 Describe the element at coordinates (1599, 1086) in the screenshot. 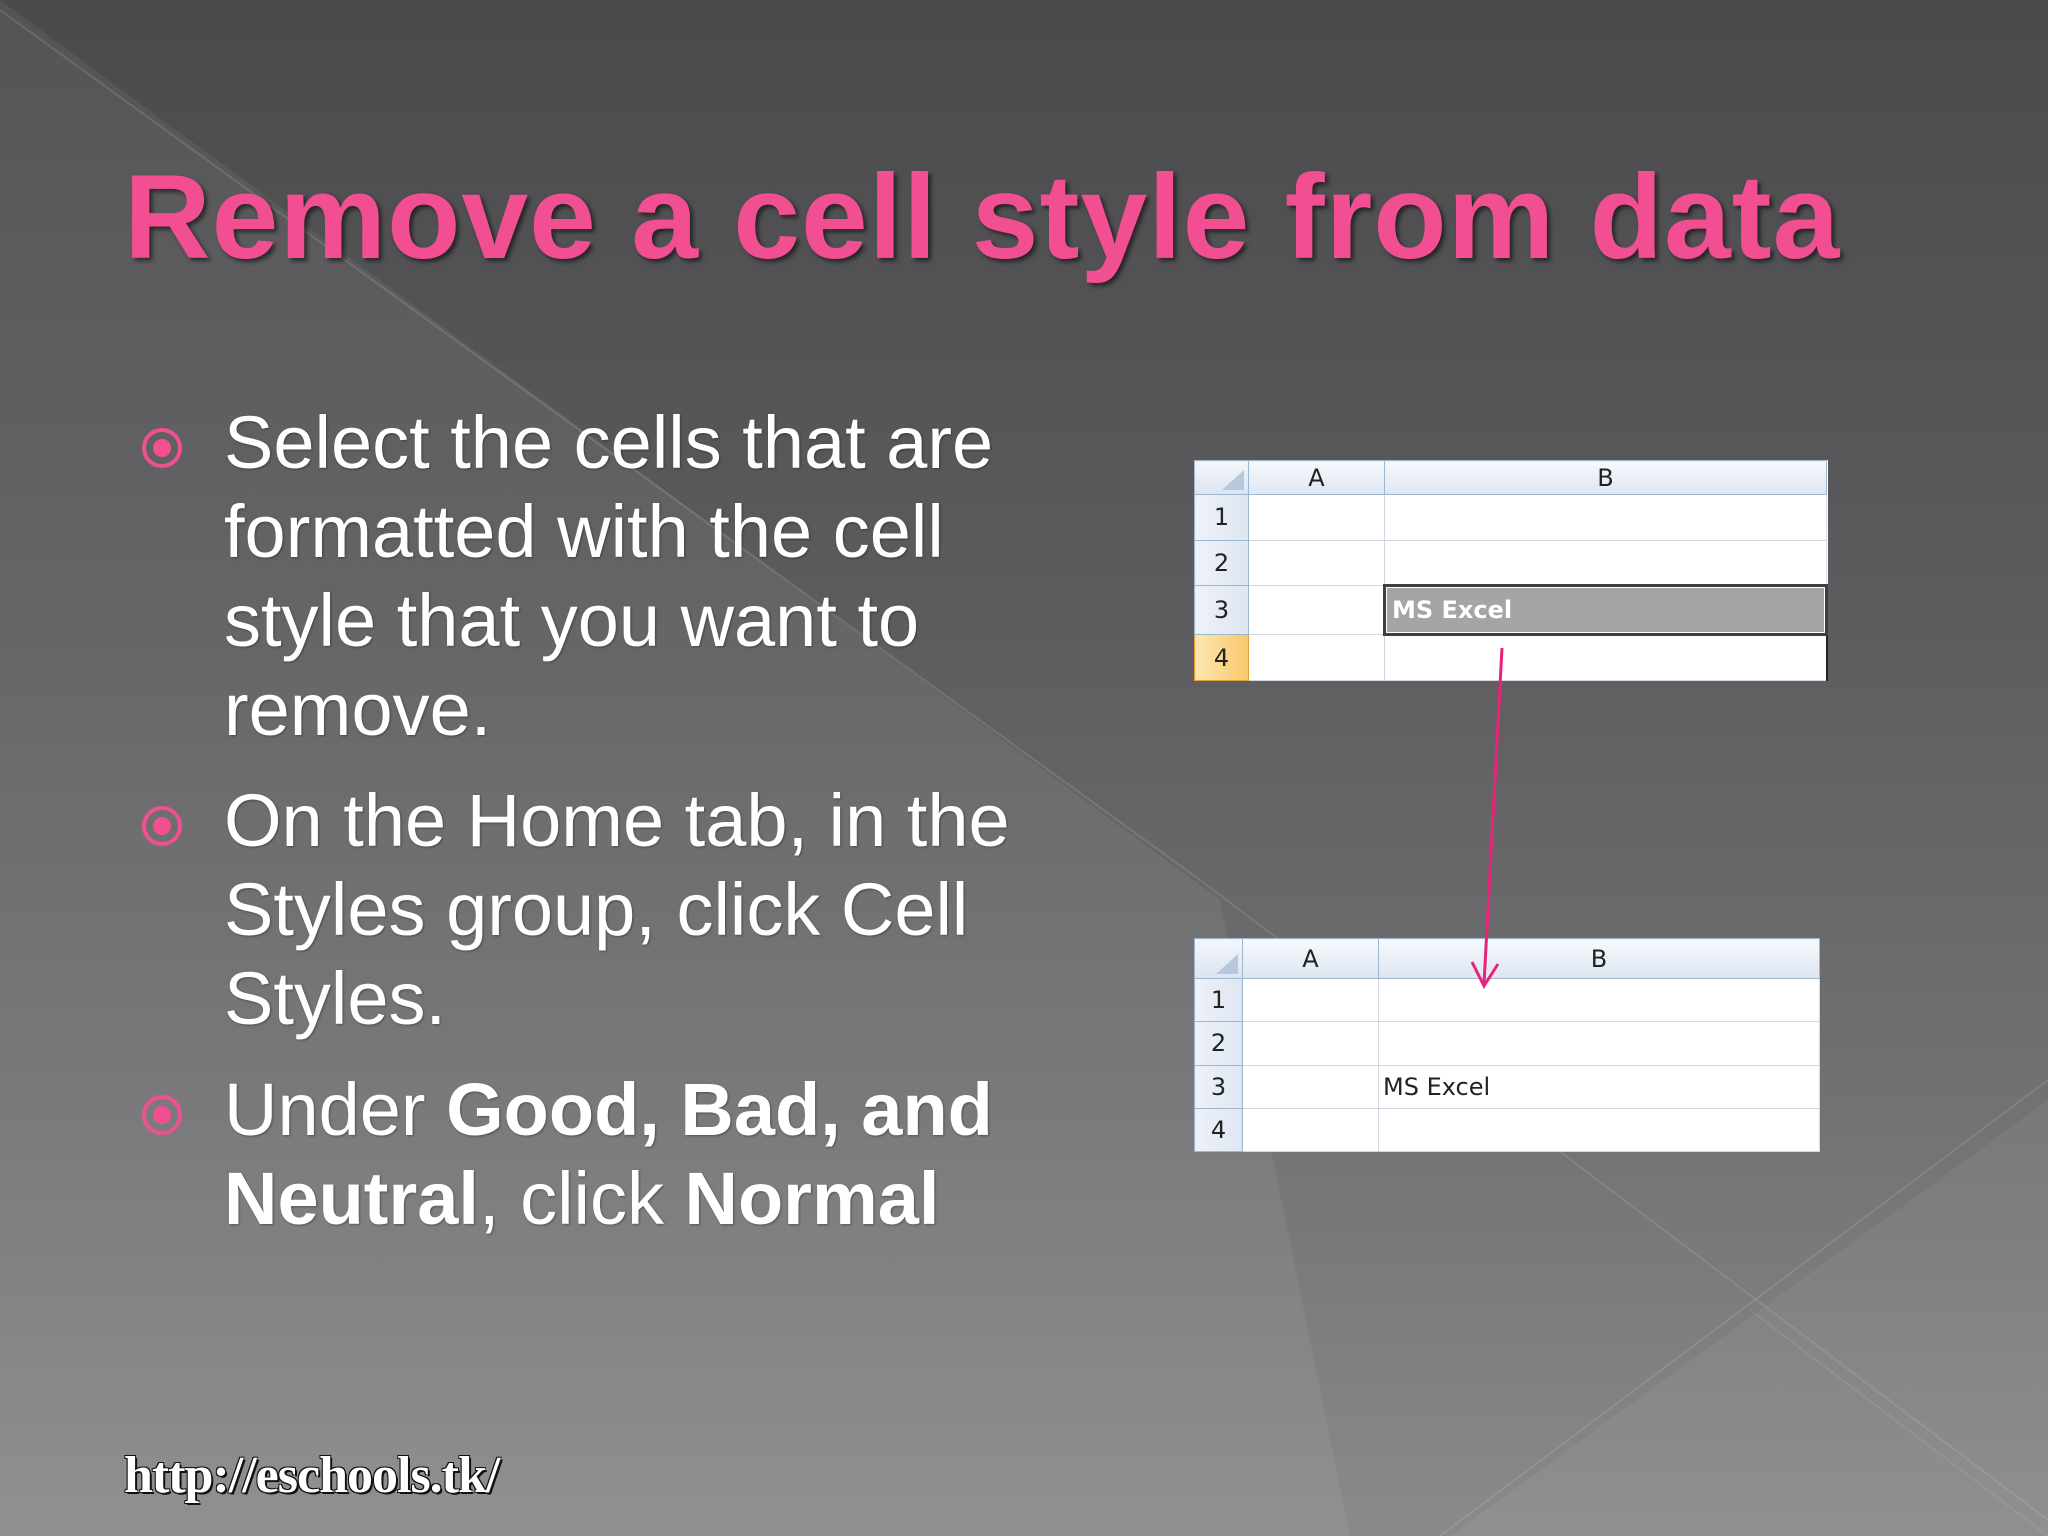

I see `cell-b3-normal: MS Excel` at that location.